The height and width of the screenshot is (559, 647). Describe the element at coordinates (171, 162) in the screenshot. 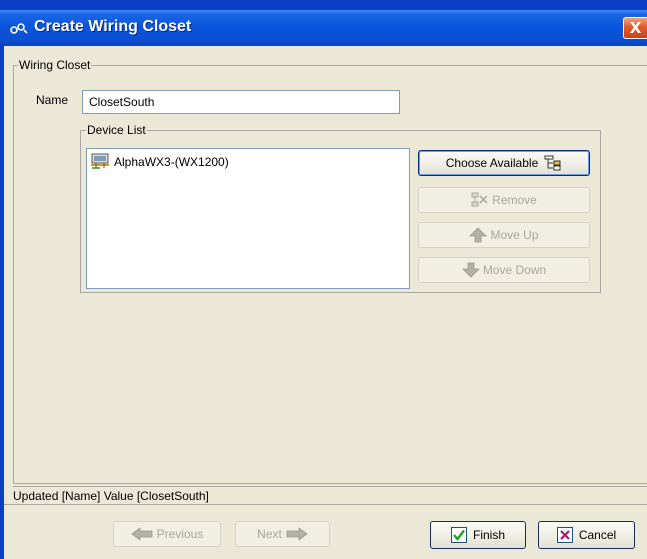

I see `list-item-label: AlphaWX3-(WX1200)` at that location.